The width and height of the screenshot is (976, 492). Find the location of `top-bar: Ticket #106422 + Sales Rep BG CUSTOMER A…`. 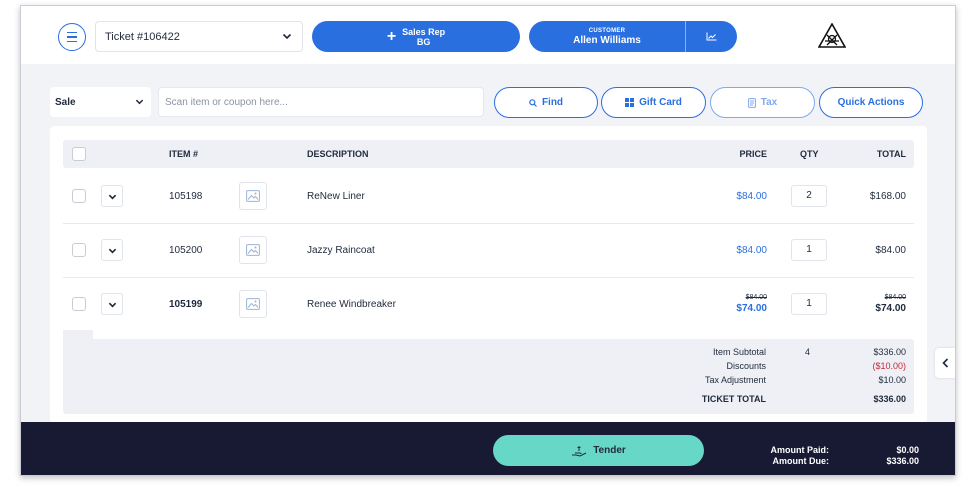

top-bar: Ticket #106422 + Sales Rep BG CUSTOMER A… is located at coordinates (488, 35).